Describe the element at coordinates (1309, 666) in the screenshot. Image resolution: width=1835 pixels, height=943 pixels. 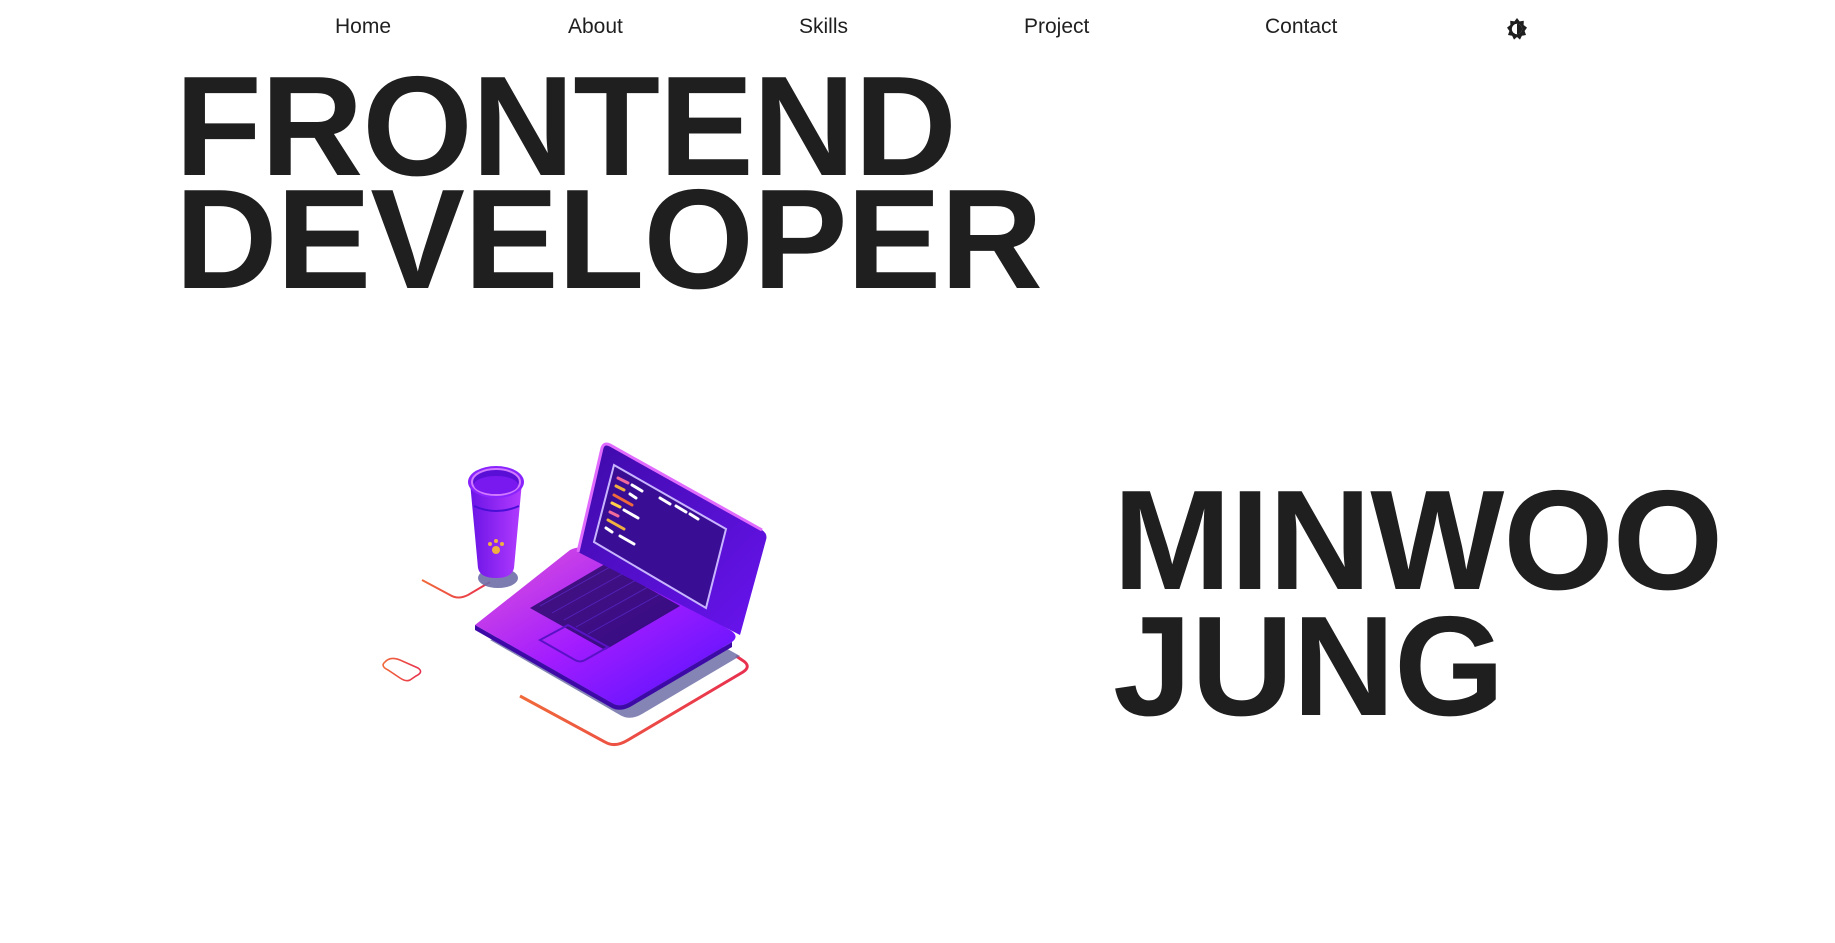
I see `name-title-line2: JUNG` at that location.